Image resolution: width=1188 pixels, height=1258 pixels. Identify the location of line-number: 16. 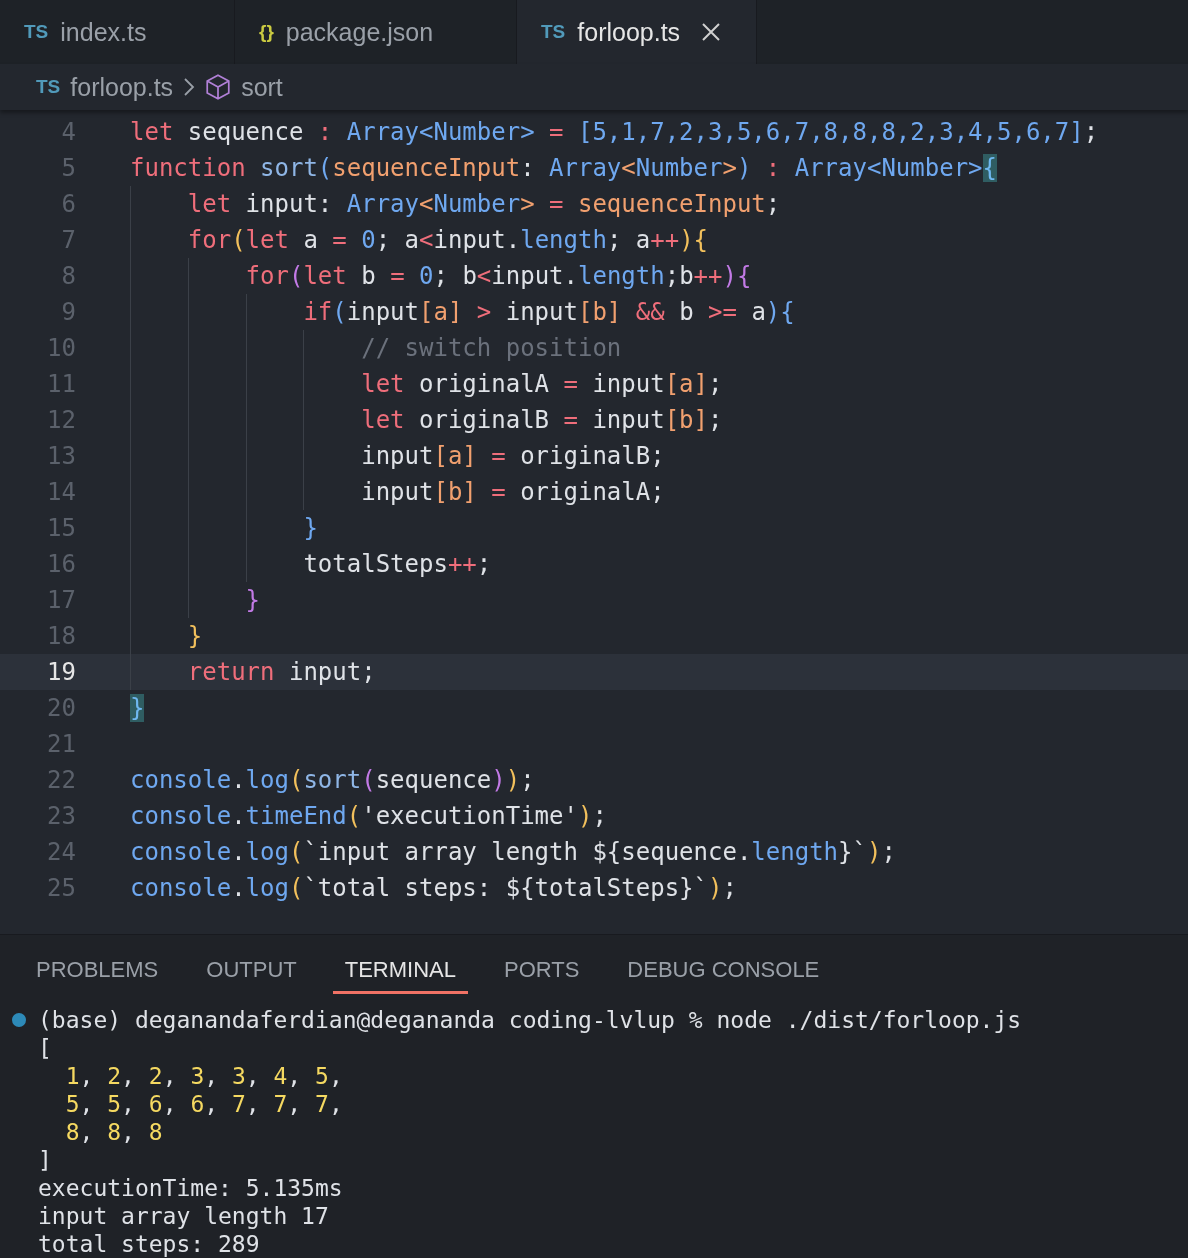
(61, 564).